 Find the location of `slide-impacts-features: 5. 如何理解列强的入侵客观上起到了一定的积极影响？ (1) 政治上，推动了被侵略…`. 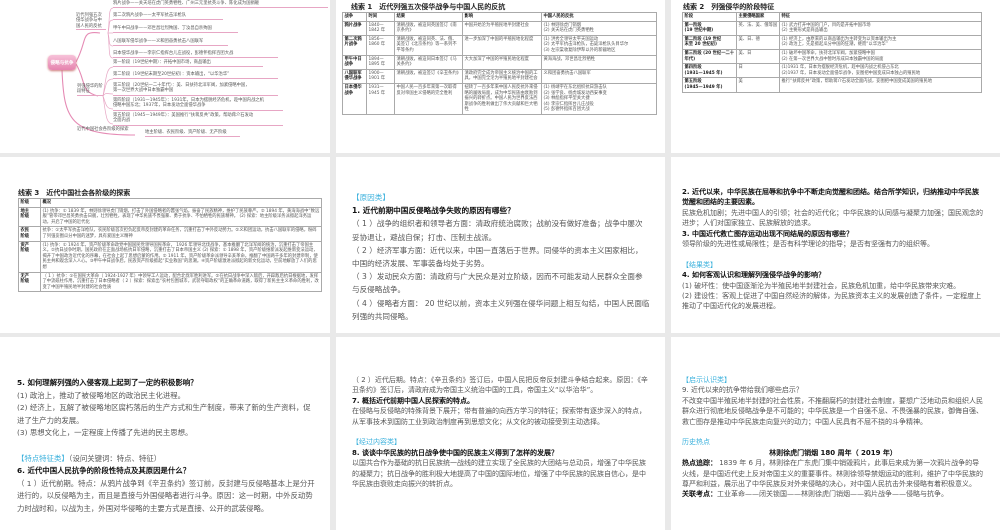

slide-impacts-features: 5. 如何理解列强的入侵客观上起到了一定的积极影响？ (1) 政治上，推动了被侵略… is located at coordinates (165, 433).